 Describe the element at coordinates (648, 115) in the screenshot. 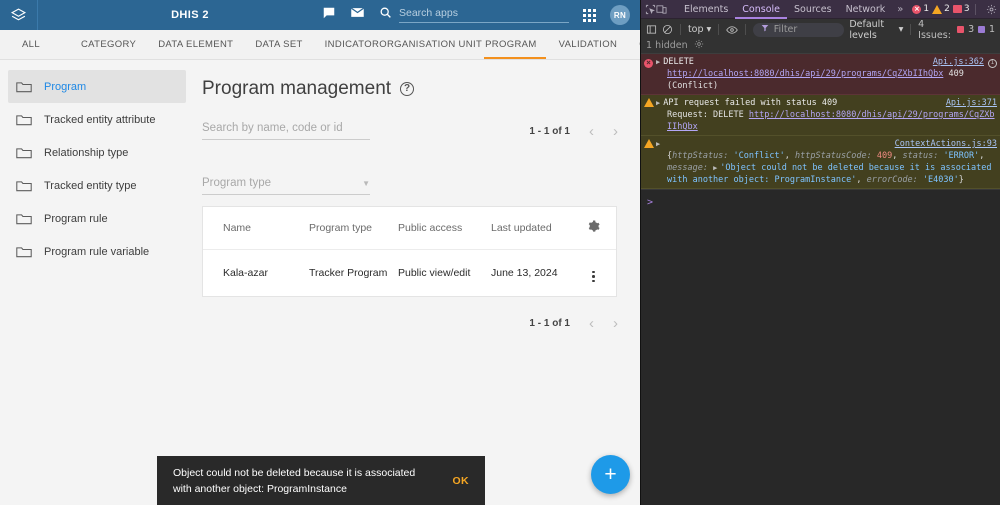

I see `warning-triangle-icon` at that location.